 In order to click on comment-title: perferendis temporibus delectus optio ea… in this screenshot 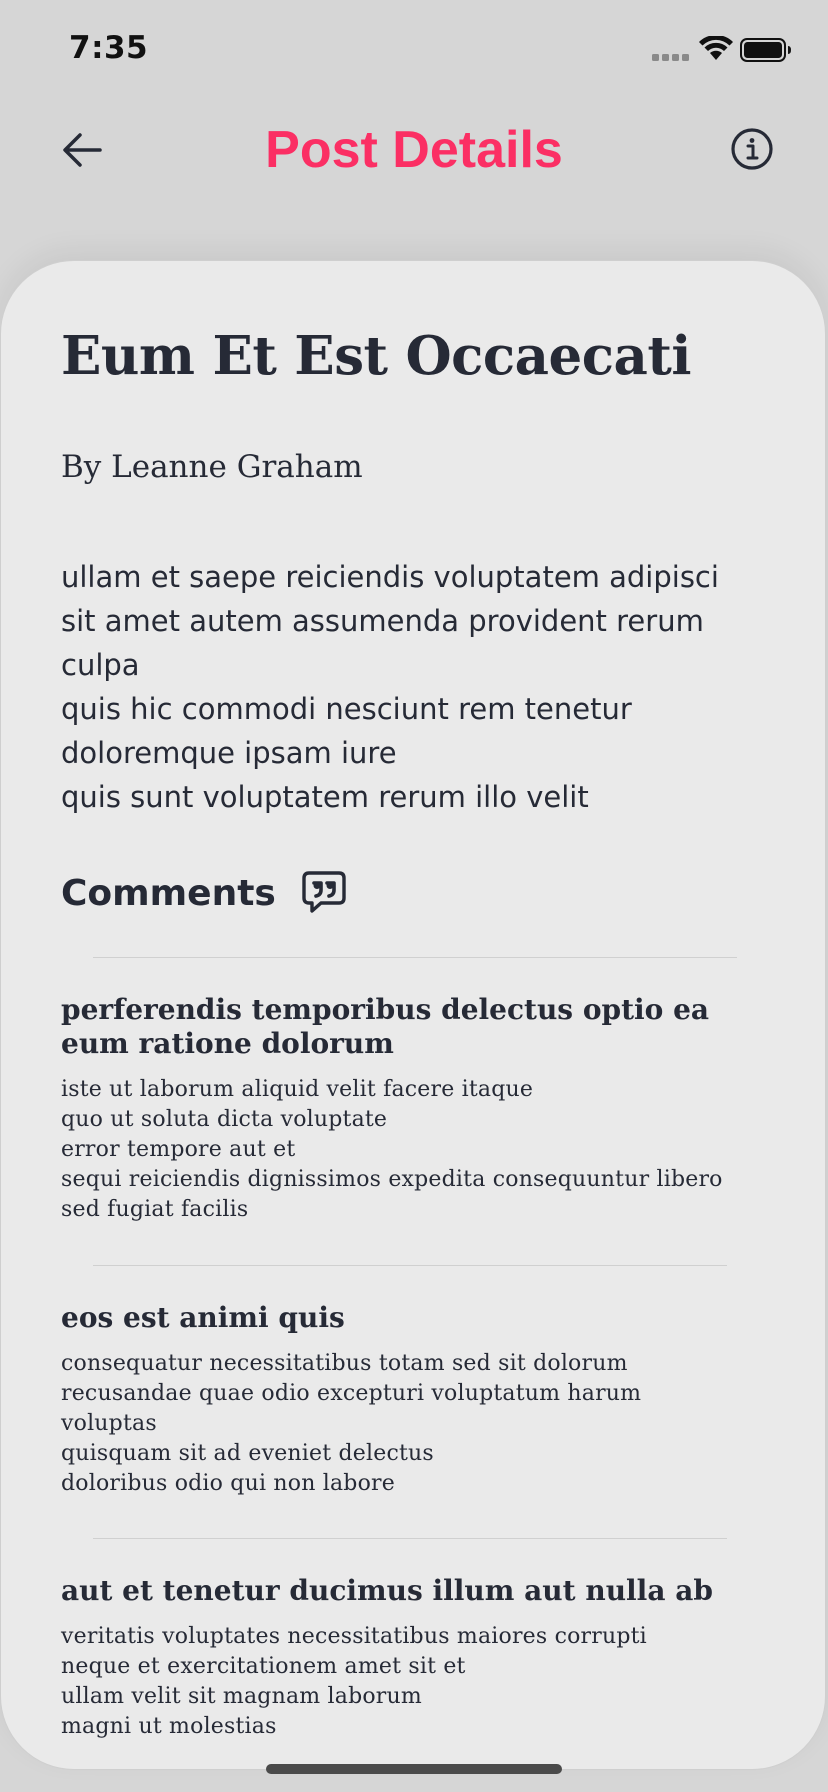, I will do `click(385, 1026)`.